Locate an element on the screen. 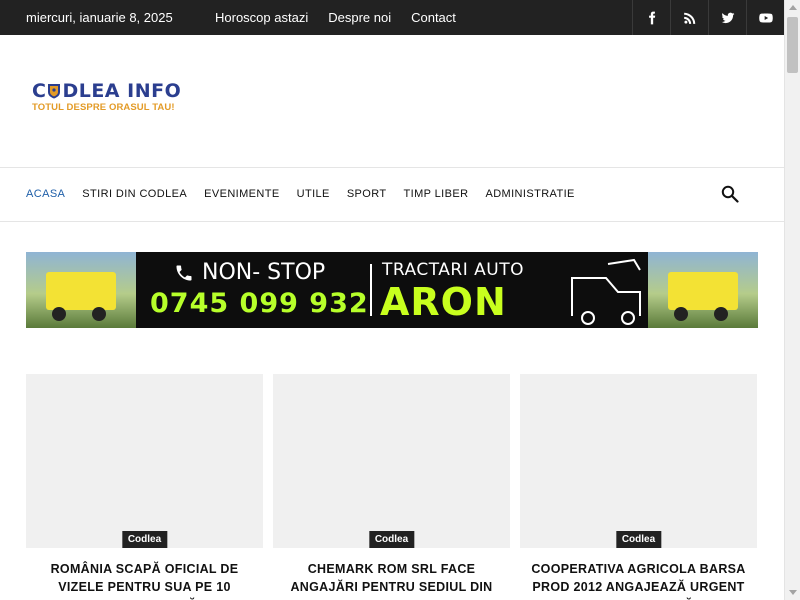 Image resolution: width=800 pixels, height=600 pixels. banner-phone-number: 0745 099 932 is located at coordinates (259, 303).